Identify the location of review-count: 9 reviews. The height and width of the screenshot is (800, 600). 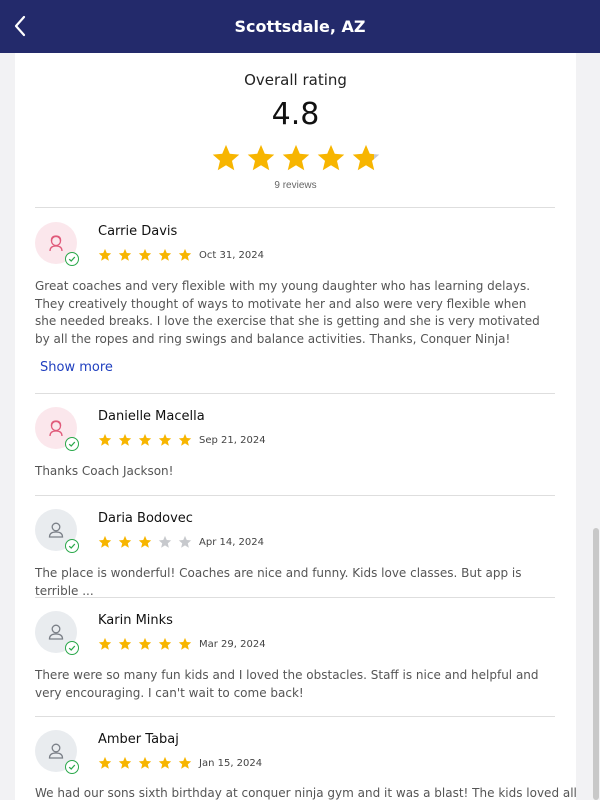
(295, 185).